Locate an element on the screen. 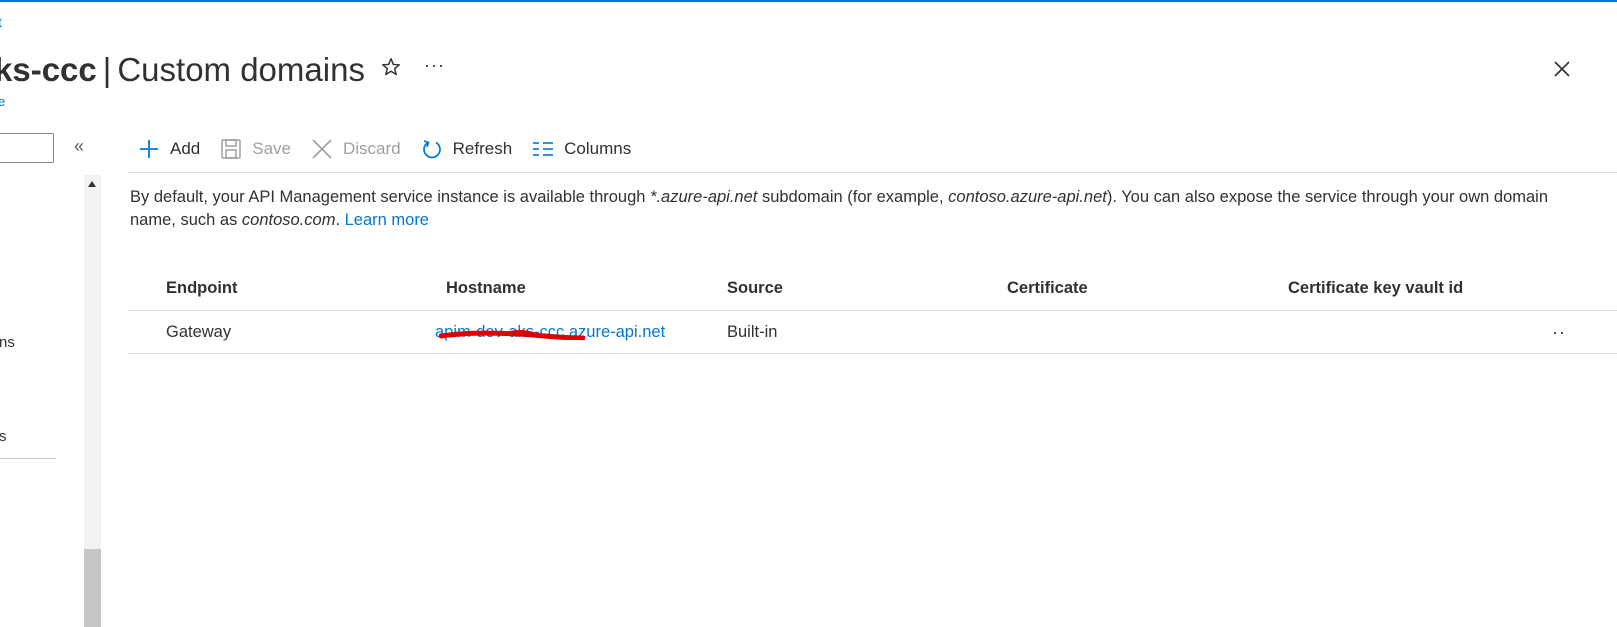 The height and width of the screenshot is (627, 1617). columns-label: Columns is located at coordinates (598, 148).